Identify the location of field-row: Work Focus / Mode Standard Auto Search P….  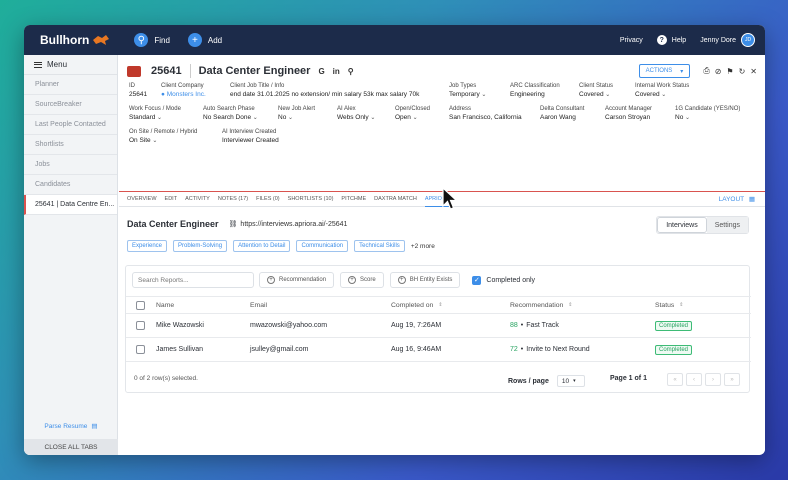
(442, 117).